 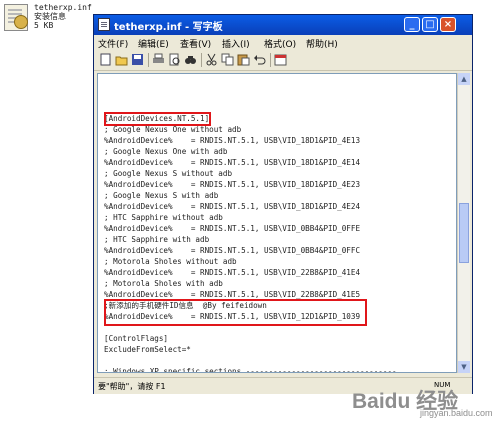 I want to click on document-line: [ControlFlags], so click(x=136, y=338).